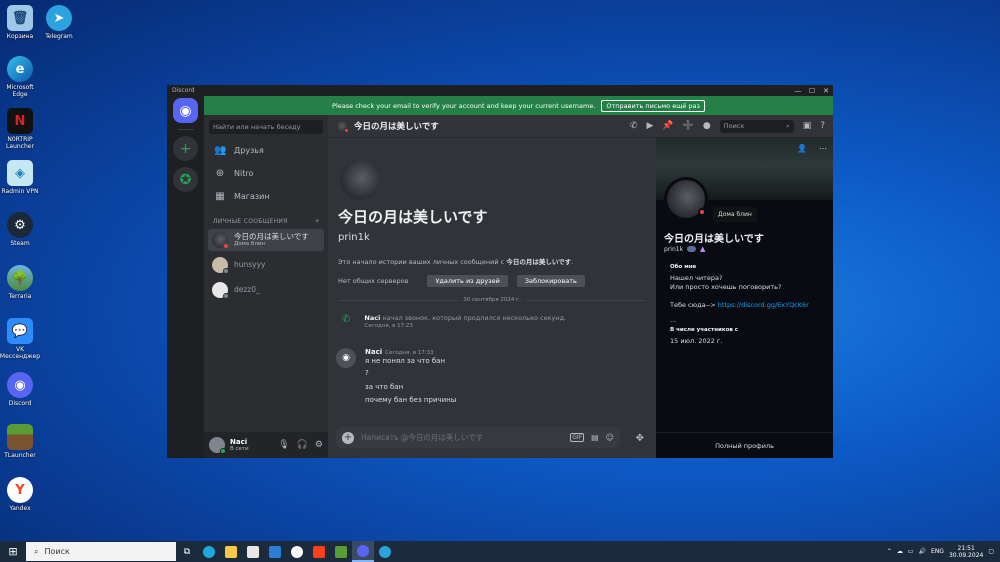 The height and width of the screenshot is (562, 1000). What do you see at coordinates (342, 126) in the screenshot?
I see `header-avatar` at bounding box center [342, 126].